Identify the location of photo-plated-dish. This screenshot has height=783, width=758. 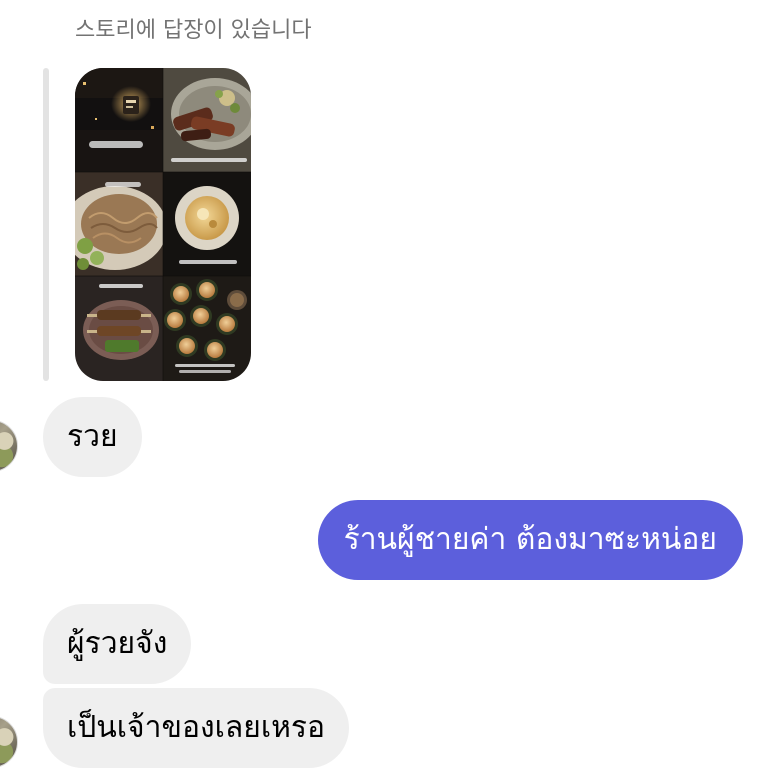
(207, 224).